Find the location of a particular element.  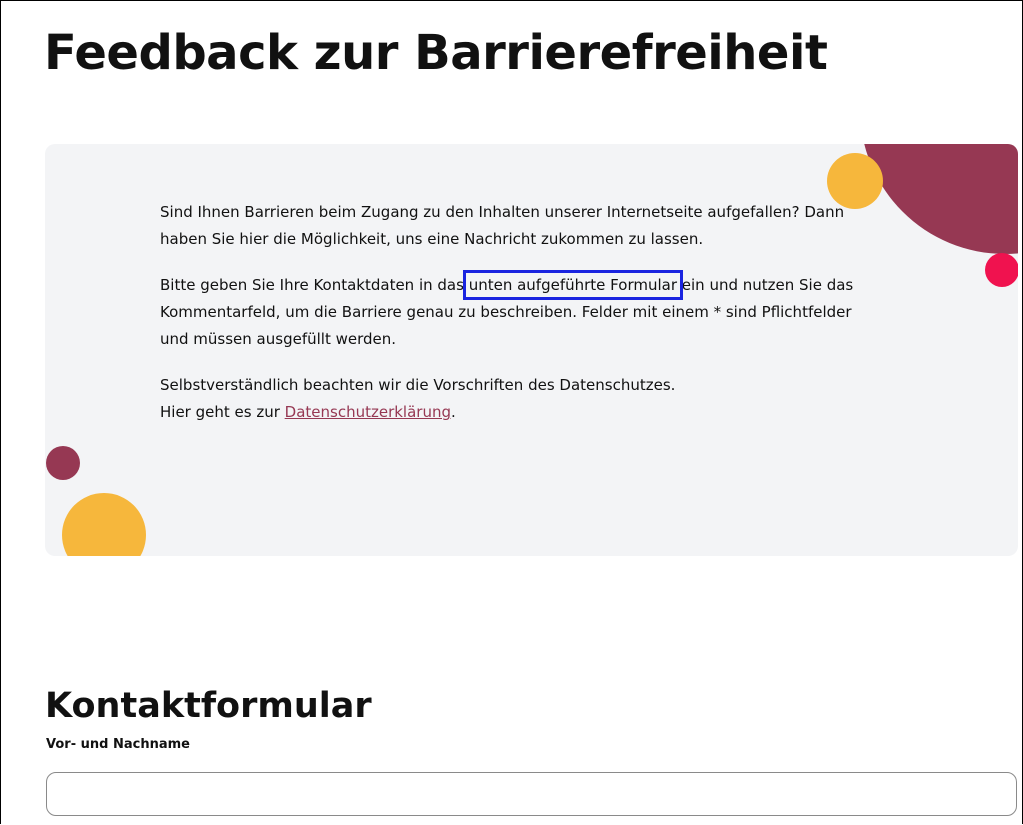

decorative-circle-maroon-small is located at coordinates (63, 463).